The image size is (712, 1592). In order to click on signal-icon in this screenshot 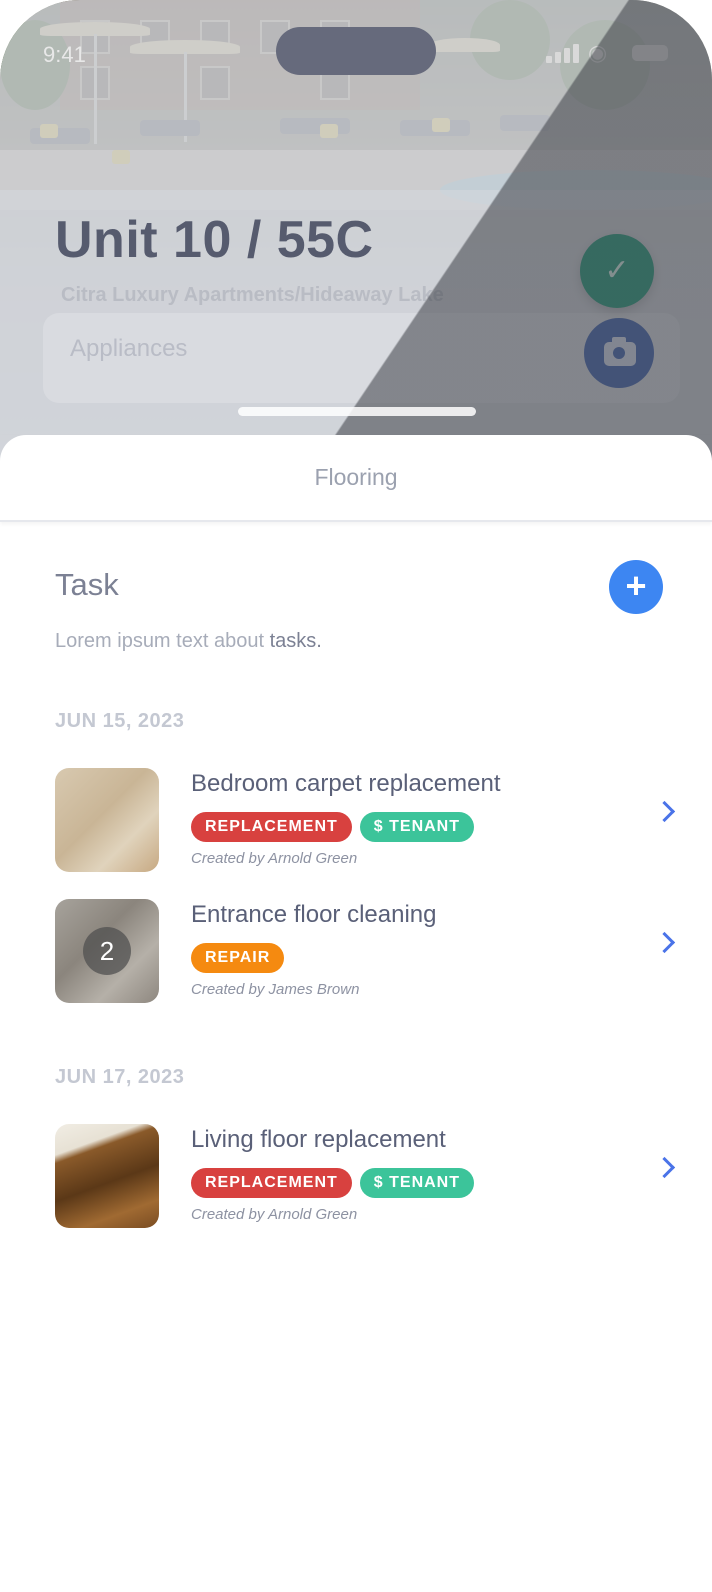, I will do `click(549, 59)`.